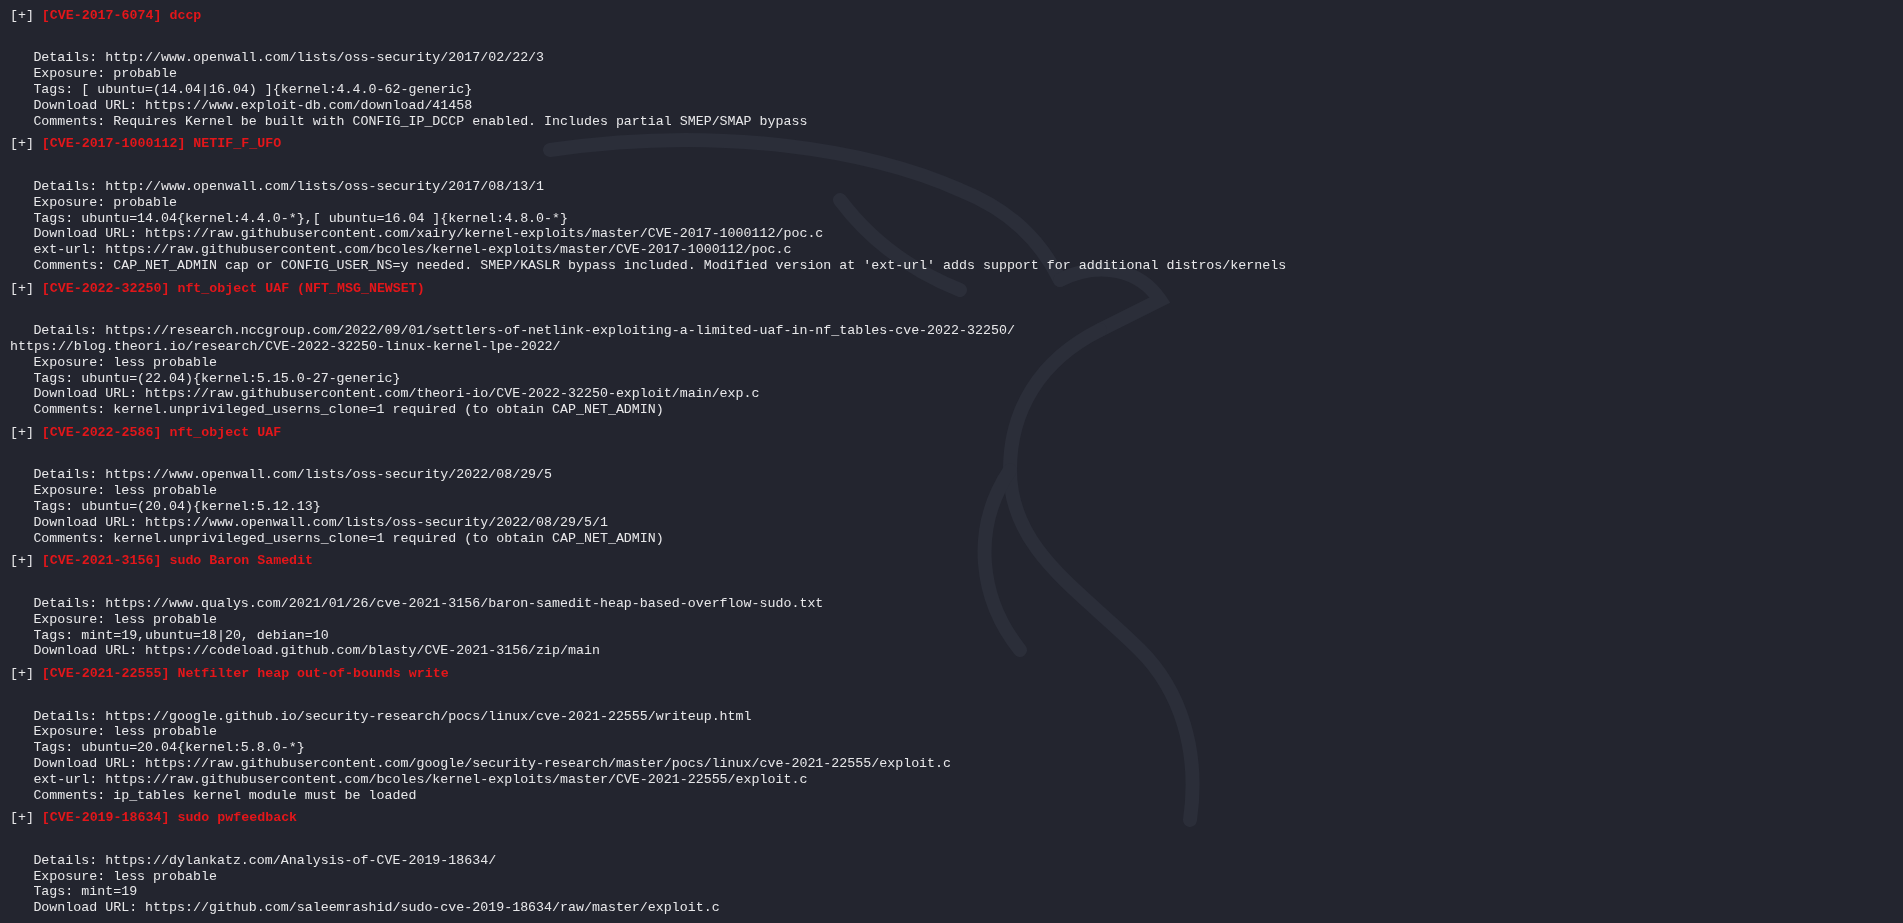  I want to click on output-line: ext-url: https://raw.githubusercontent.com/bcoles/kernel-exploits/master/CVE-2021-22555/exploit.c, so click(420, 779).